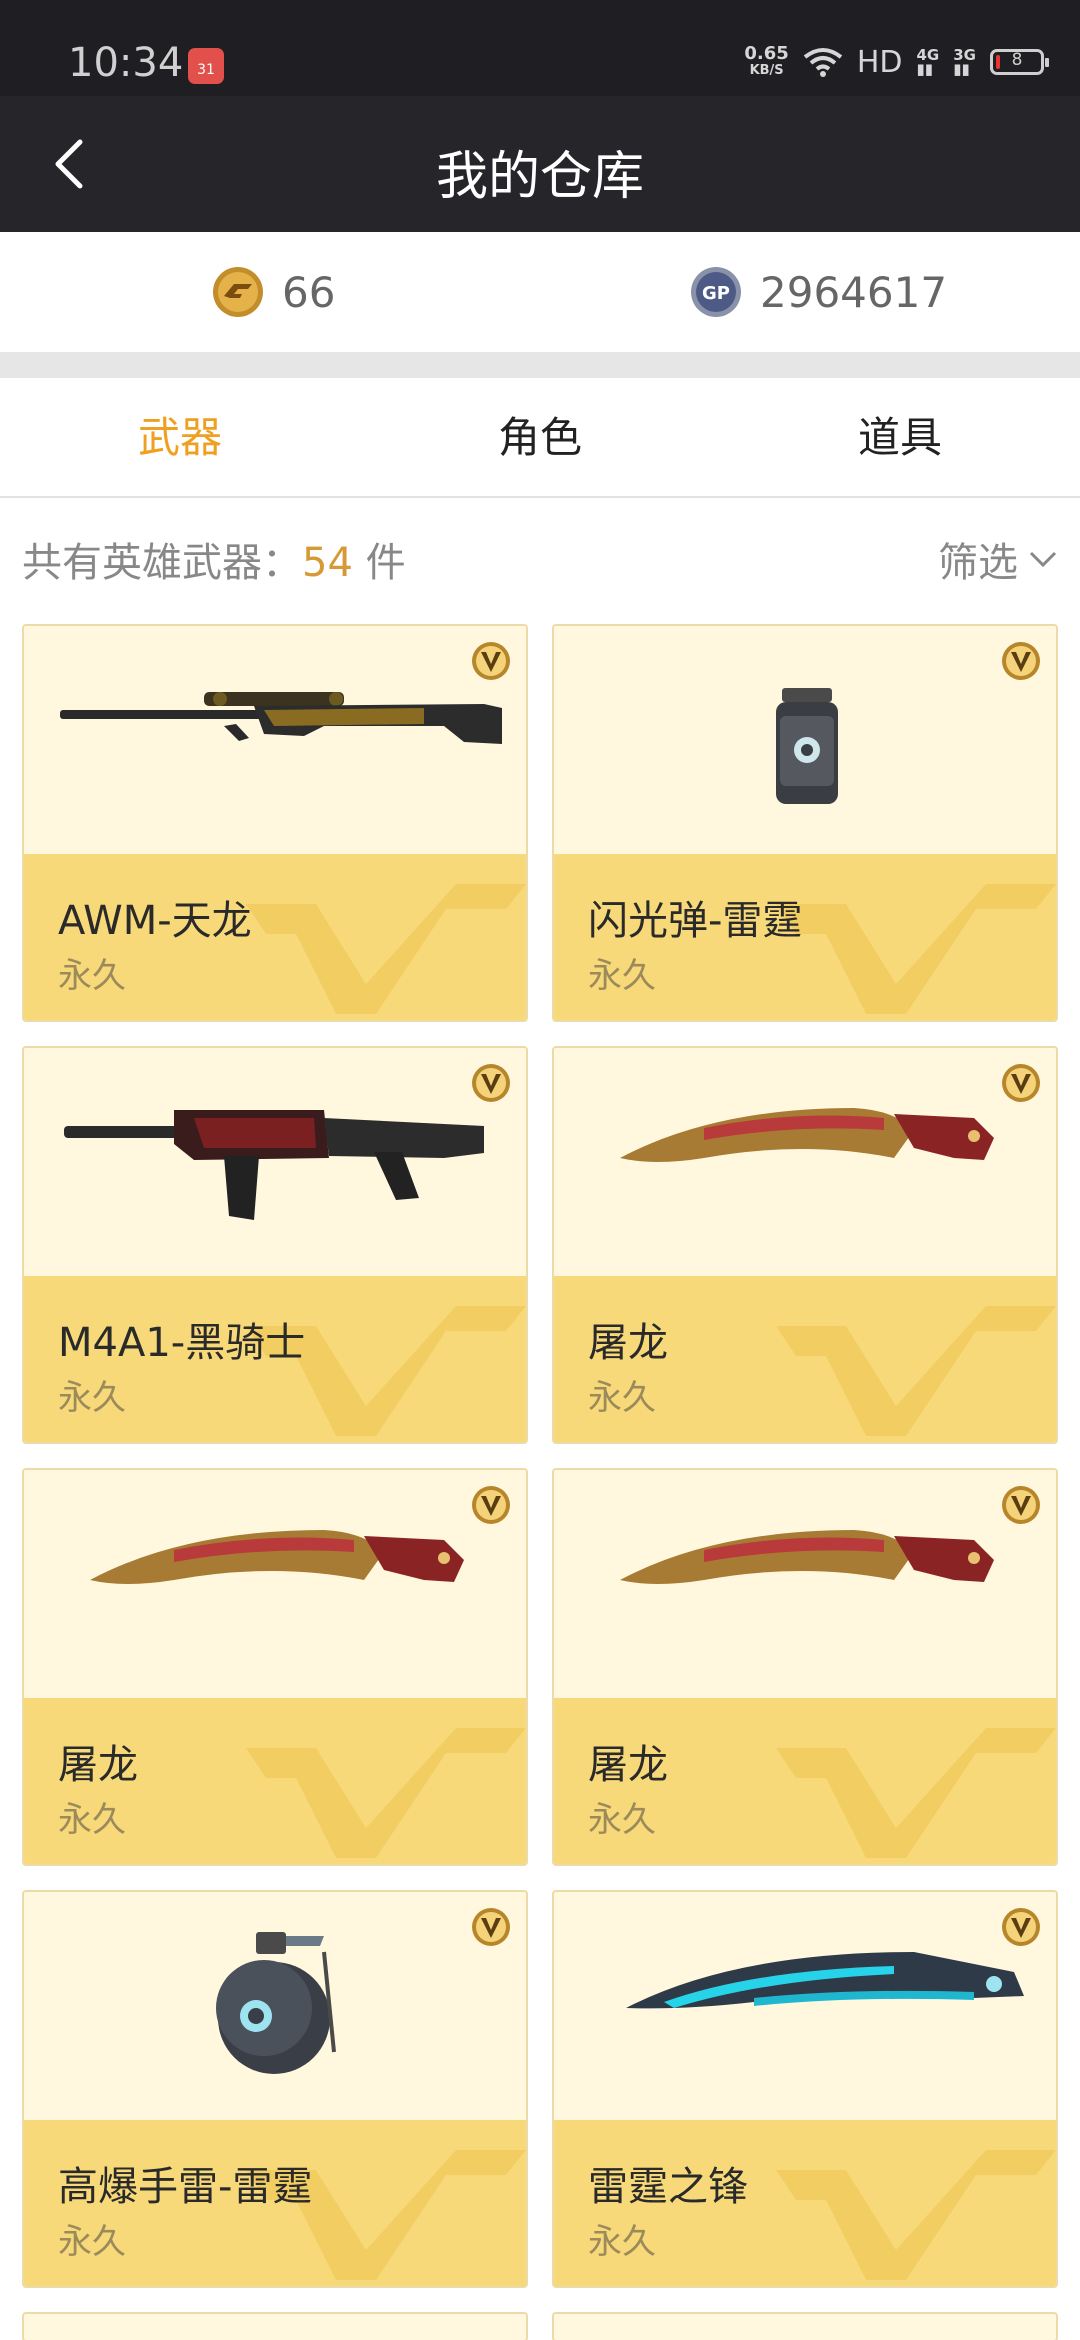 Image resolution: width=1080 pixels, height=2340 pixels. Describe the element at coordinates (1019, 62) in the screenshot. I see `battery-icon: 8` at that location.